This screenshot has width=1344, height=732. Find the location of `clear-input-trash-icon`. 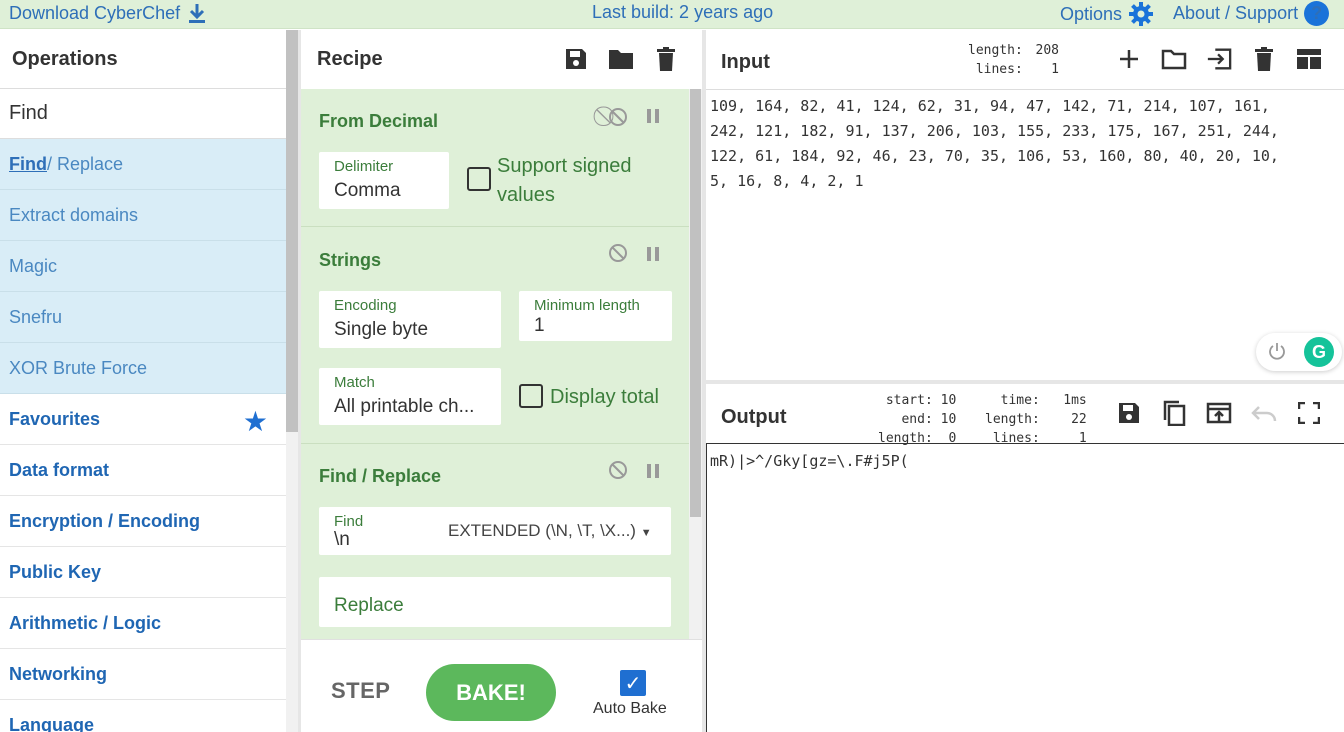

clear-input-trash-icon is located at coordinates (1264, 59).